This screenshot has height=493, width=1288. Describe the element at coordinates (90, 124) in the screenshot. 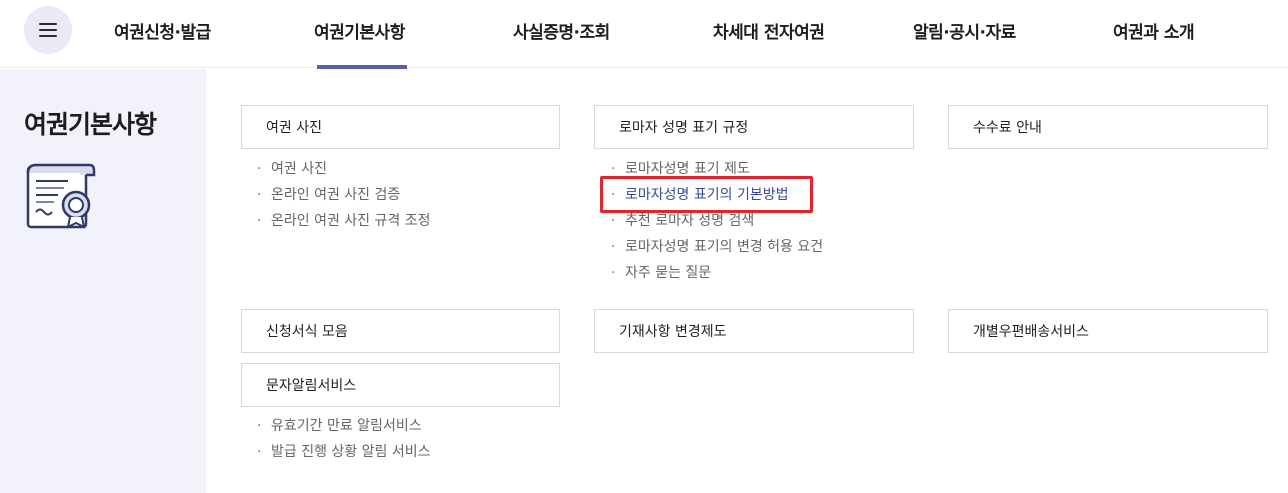

I see `page-title: 여권기본사항` at that location.